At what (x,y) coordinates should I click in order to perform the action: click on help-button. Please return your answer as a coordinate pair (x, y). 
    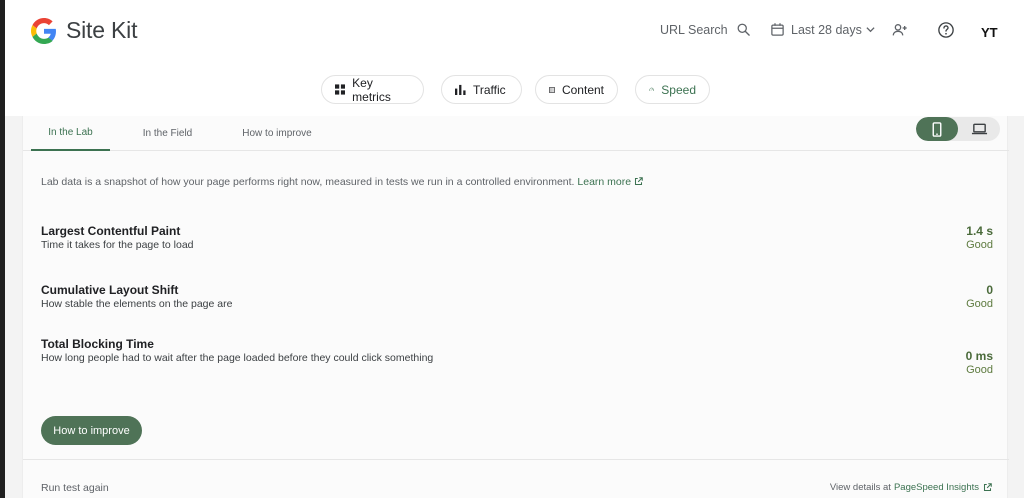
    Looking at the image, I should click on (946, 30).